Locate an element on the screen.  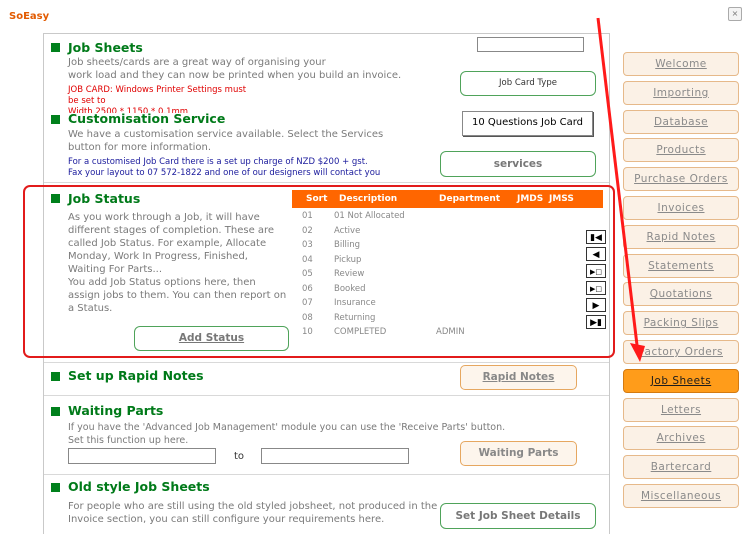
waiting-parts-from-input is located at coordinates (142, 456).